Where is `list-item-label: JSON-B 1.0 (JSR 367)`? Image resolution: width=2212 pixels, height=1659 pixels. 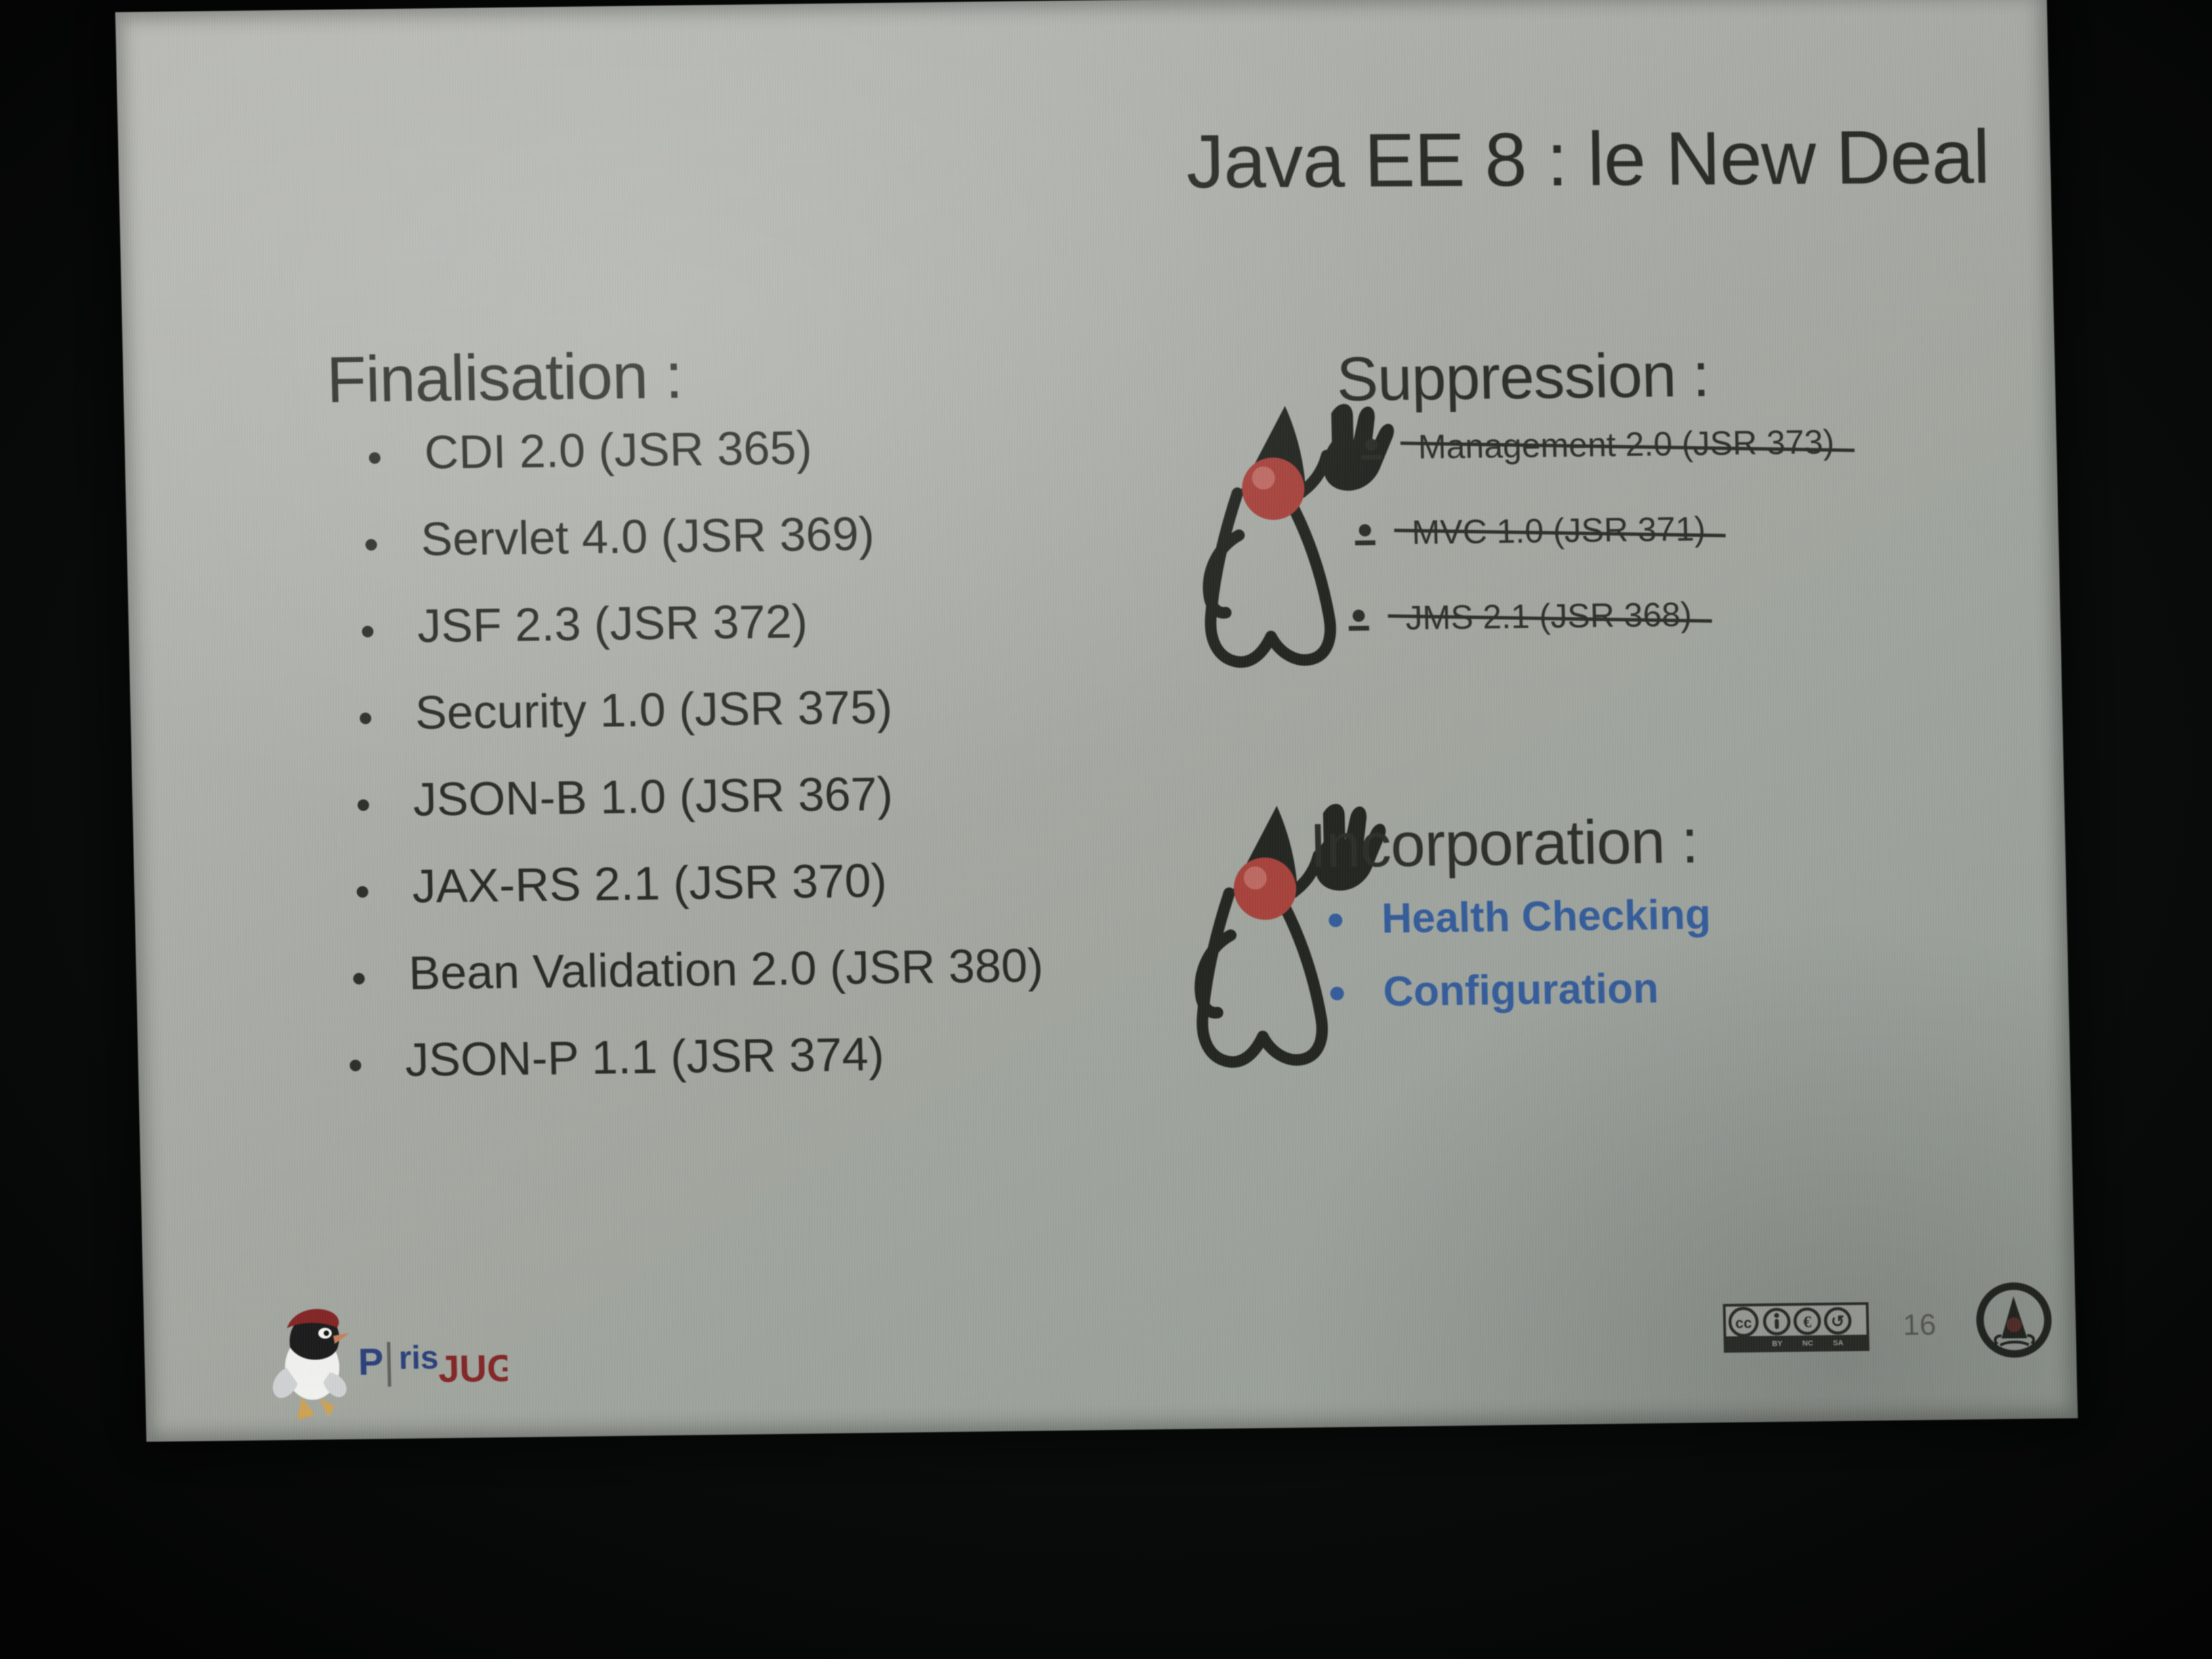 list-item-label: JSON-B 1.0 (JSR 367) is located at coordinates (653, 796).